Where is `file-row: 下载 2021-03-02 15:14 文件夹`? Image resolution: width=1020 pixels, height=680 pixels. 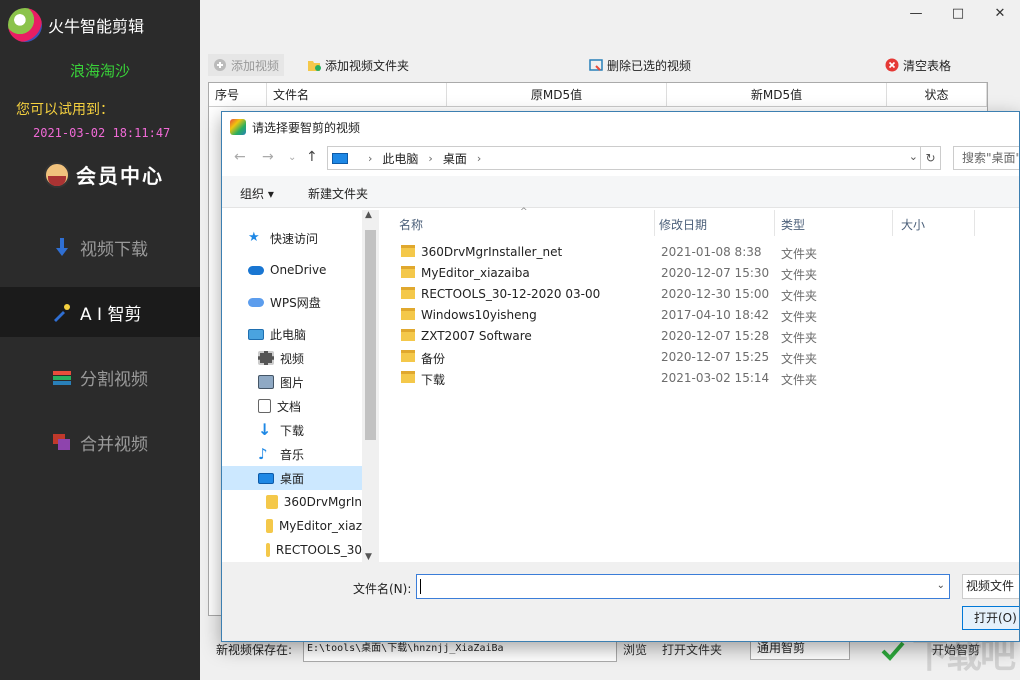 file-row: 下载 2021-03-02 15:14 文件夹 is located at coordinates (701, 378).